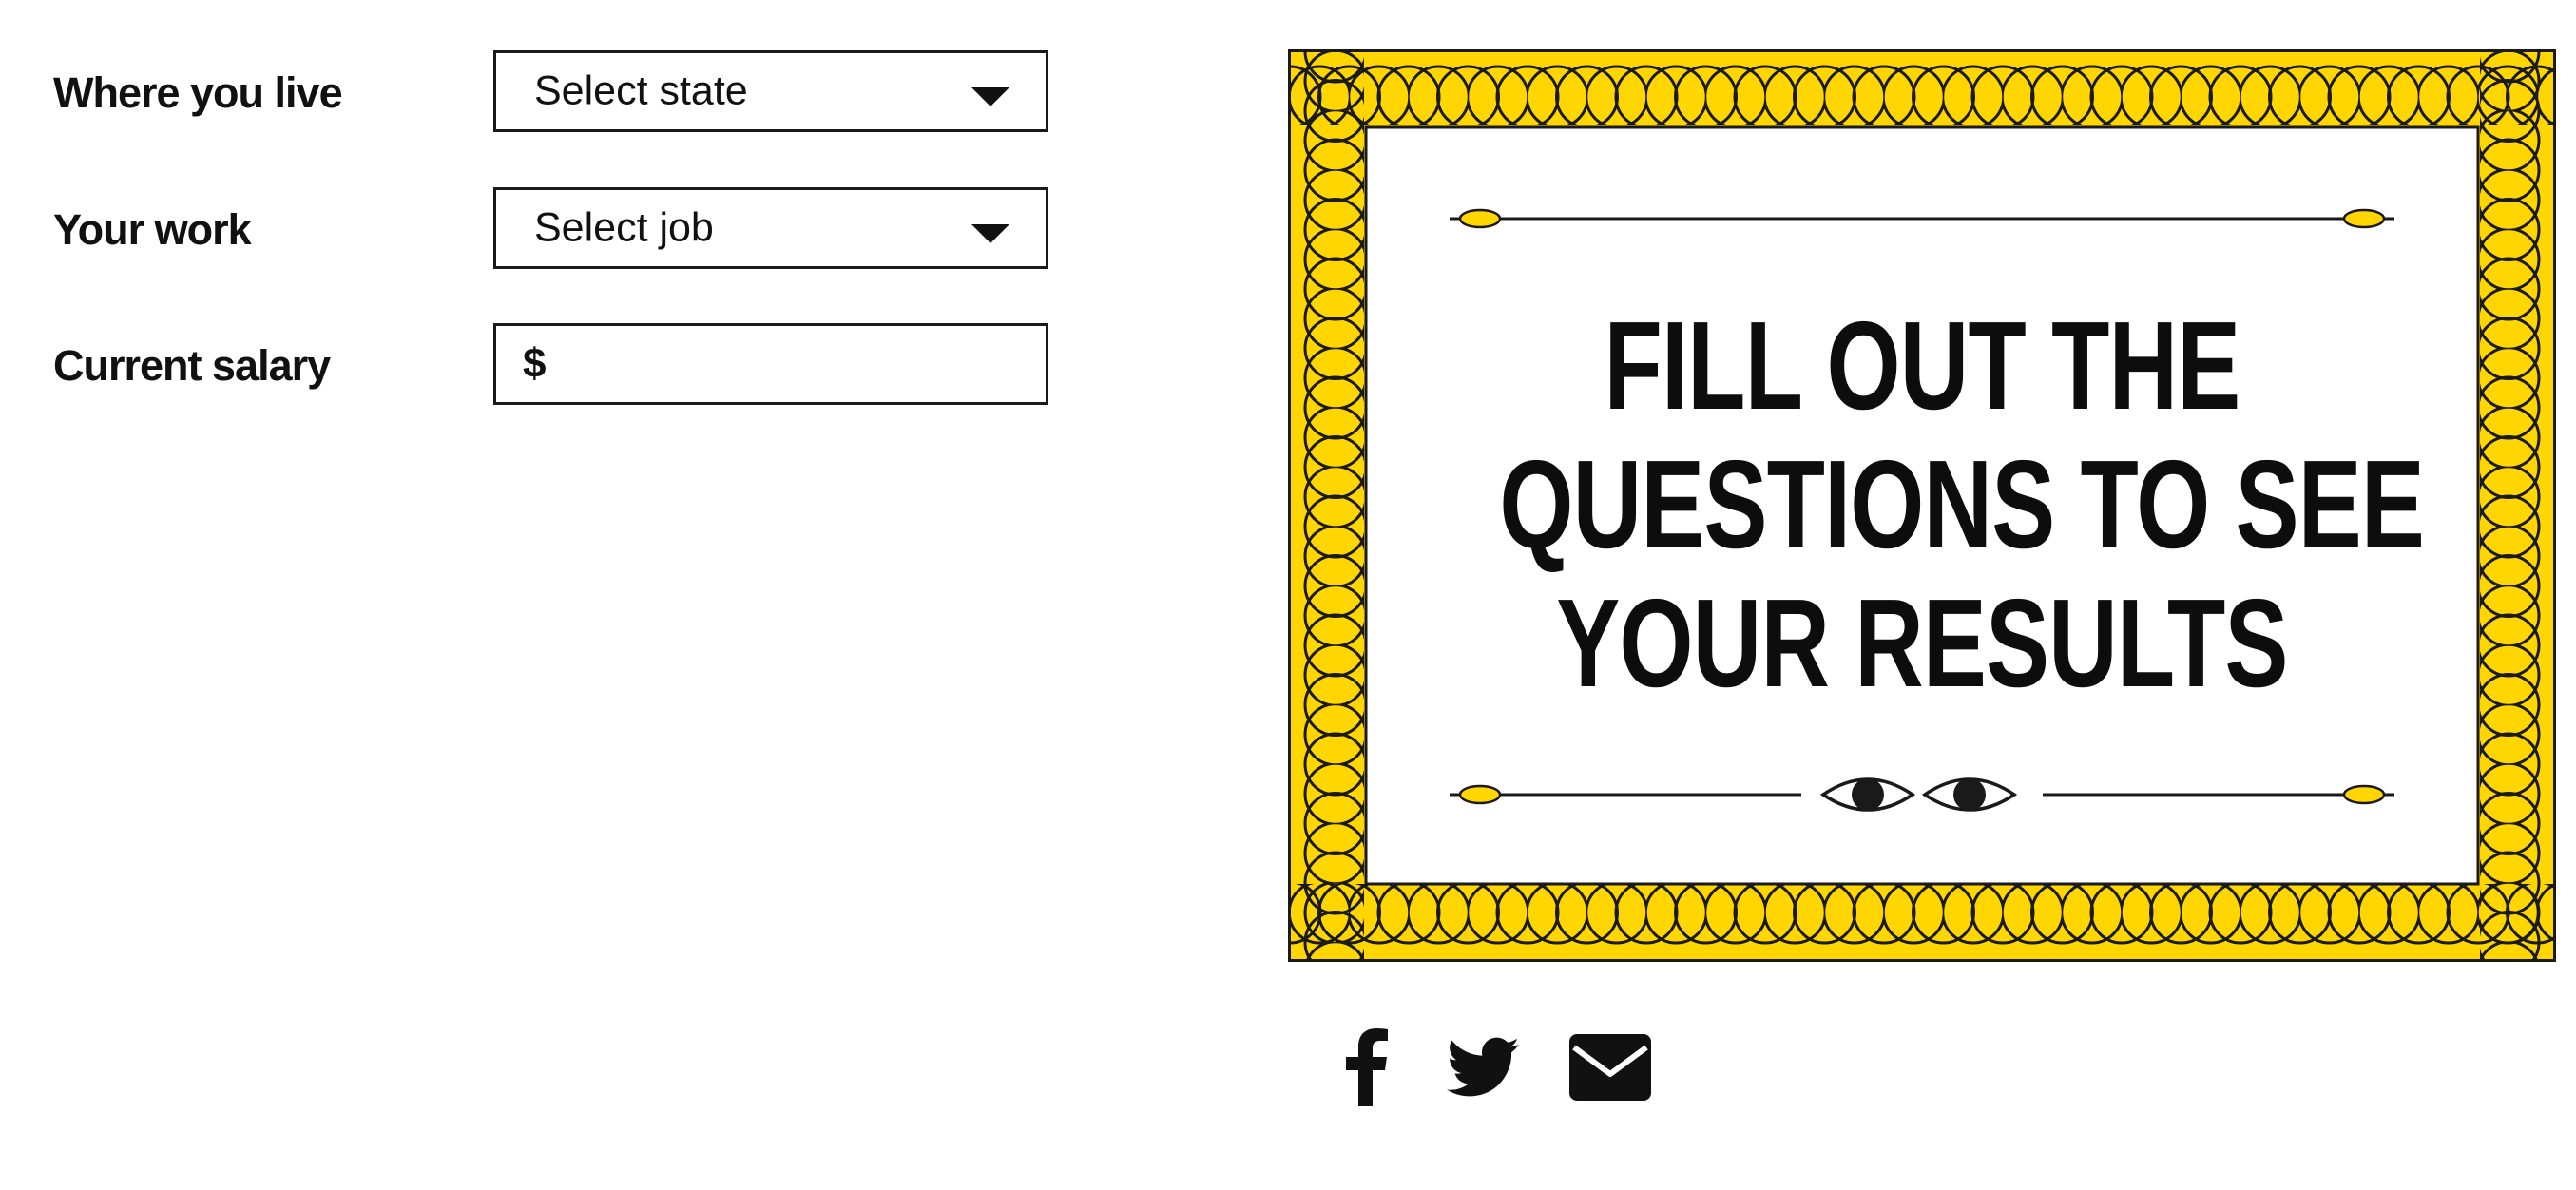  I want to click on dollar-sign-prefix: $, so click(535, 363).